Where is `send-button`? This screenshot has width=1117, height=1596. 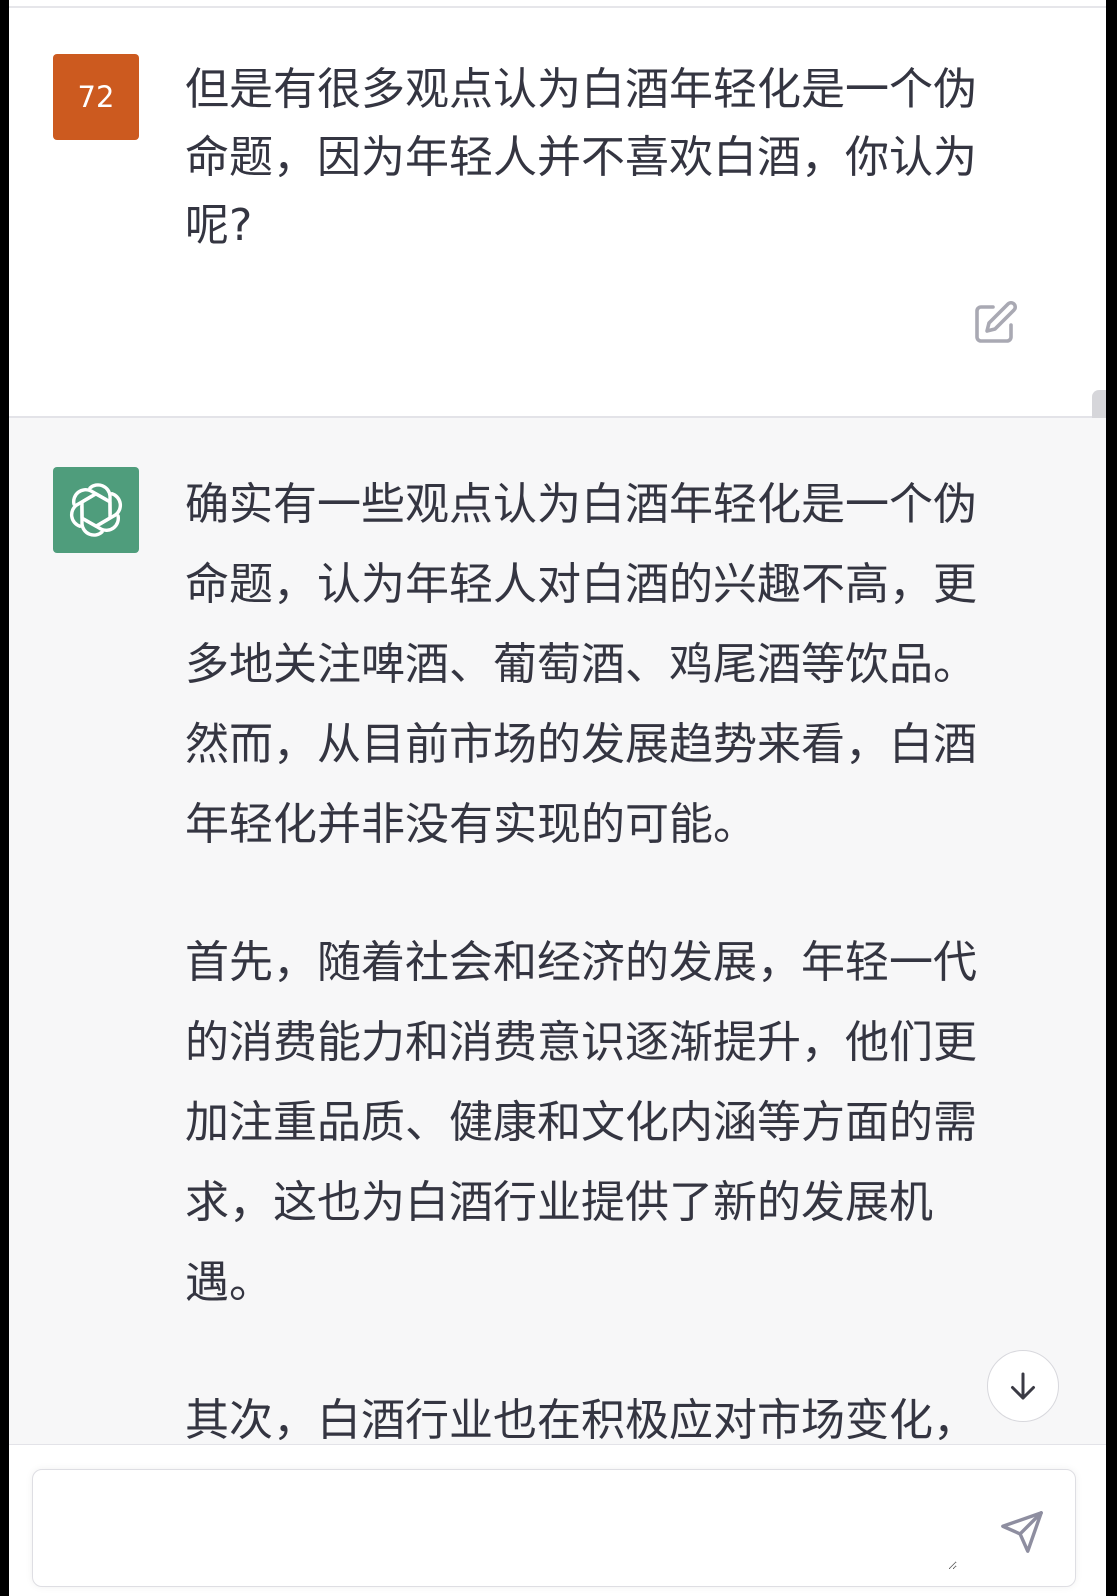
send-button is located at coordinates (1022, 1532).